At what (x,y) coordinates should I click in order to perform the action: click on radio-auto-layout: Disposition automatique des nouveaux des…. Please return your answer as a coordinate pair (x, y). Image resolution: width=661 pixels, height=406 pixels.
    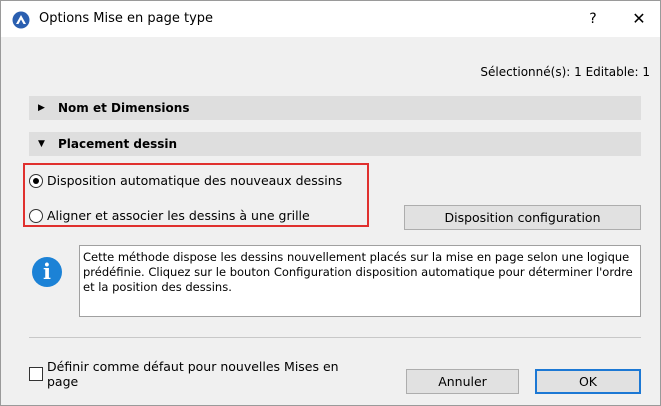
    Looking at the image, I should click on (185, 180).